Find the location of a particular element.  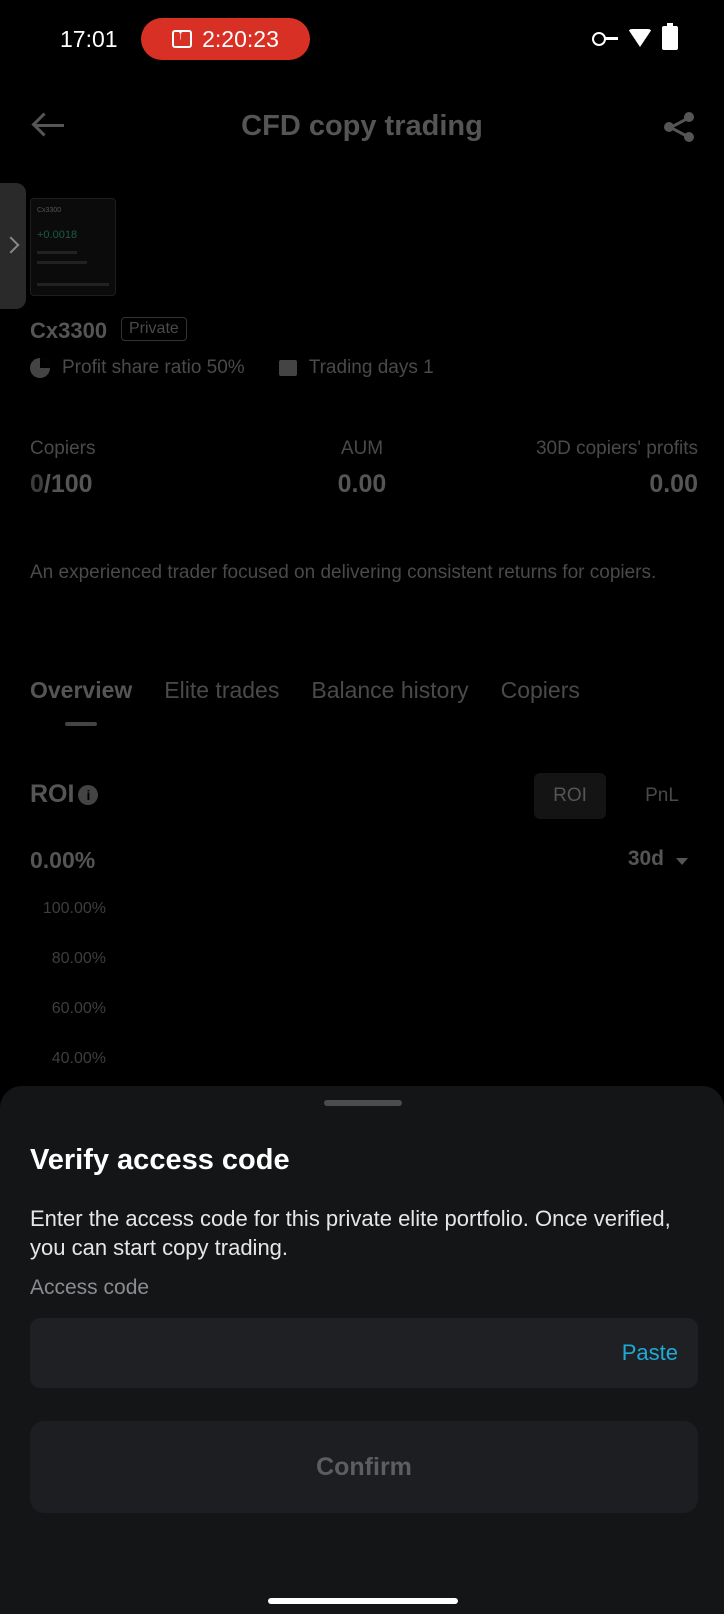

thumbnail-value: +0.0018 is located at coordinates (57, 235).